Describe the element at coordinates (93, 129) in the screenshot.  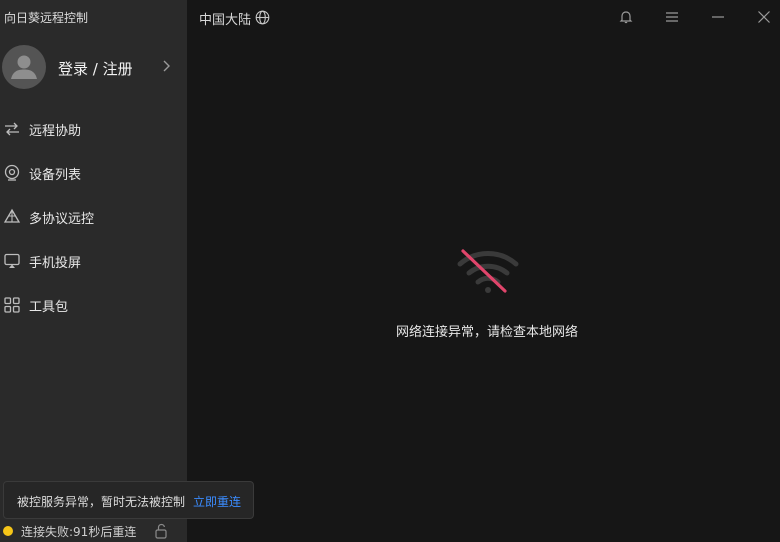
I see `sidebar-item-remote-assist: 远程协助` at that location.